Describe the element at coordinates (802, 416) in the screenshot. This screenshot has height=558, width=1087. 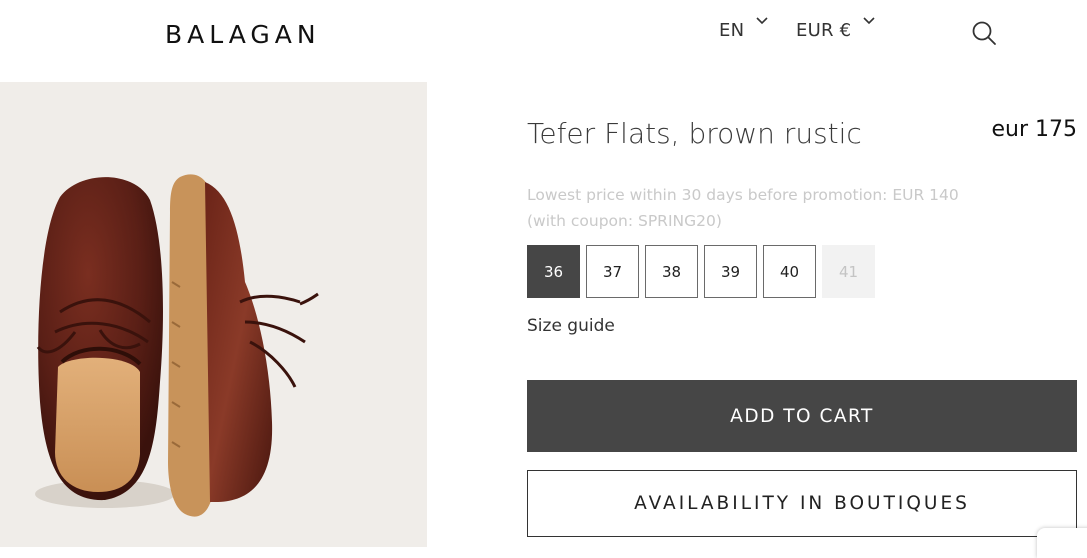
I see `add-to-cart-button: ADD TO CART` at that location.